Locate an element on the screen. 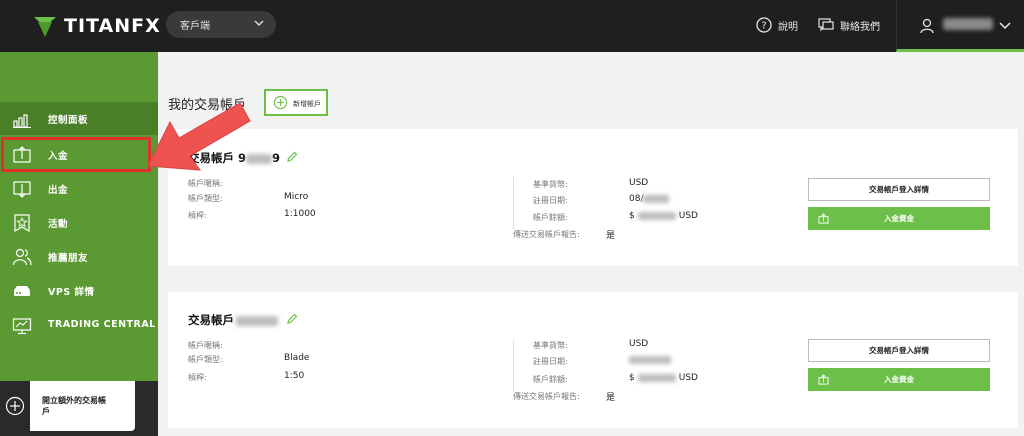 The width and height of the screenshot is (1024, 436). sidebar-item-trading-central: TRADING CENTRAL is located at coordinates (79, 325).